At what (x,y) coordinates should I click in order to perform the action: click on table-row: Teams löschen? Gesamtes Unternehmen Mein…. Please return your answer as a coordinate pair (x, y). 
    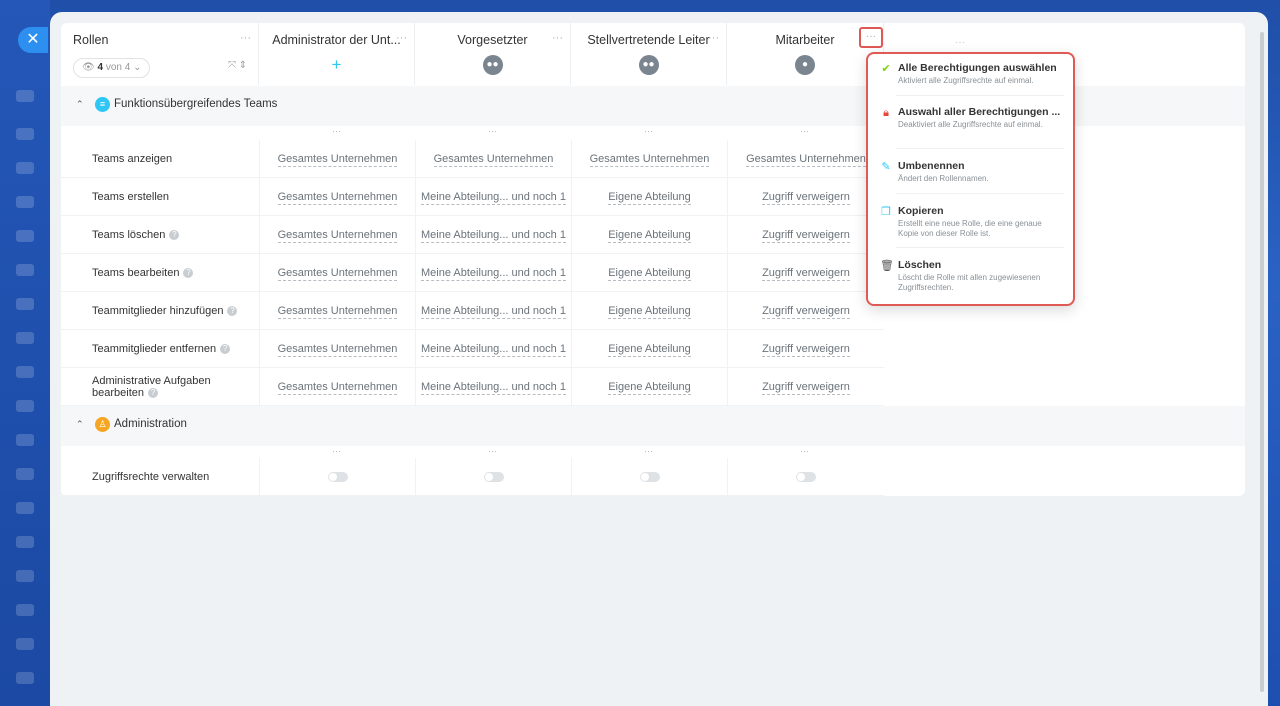
    Looking at the image, I should click on (472, 235).